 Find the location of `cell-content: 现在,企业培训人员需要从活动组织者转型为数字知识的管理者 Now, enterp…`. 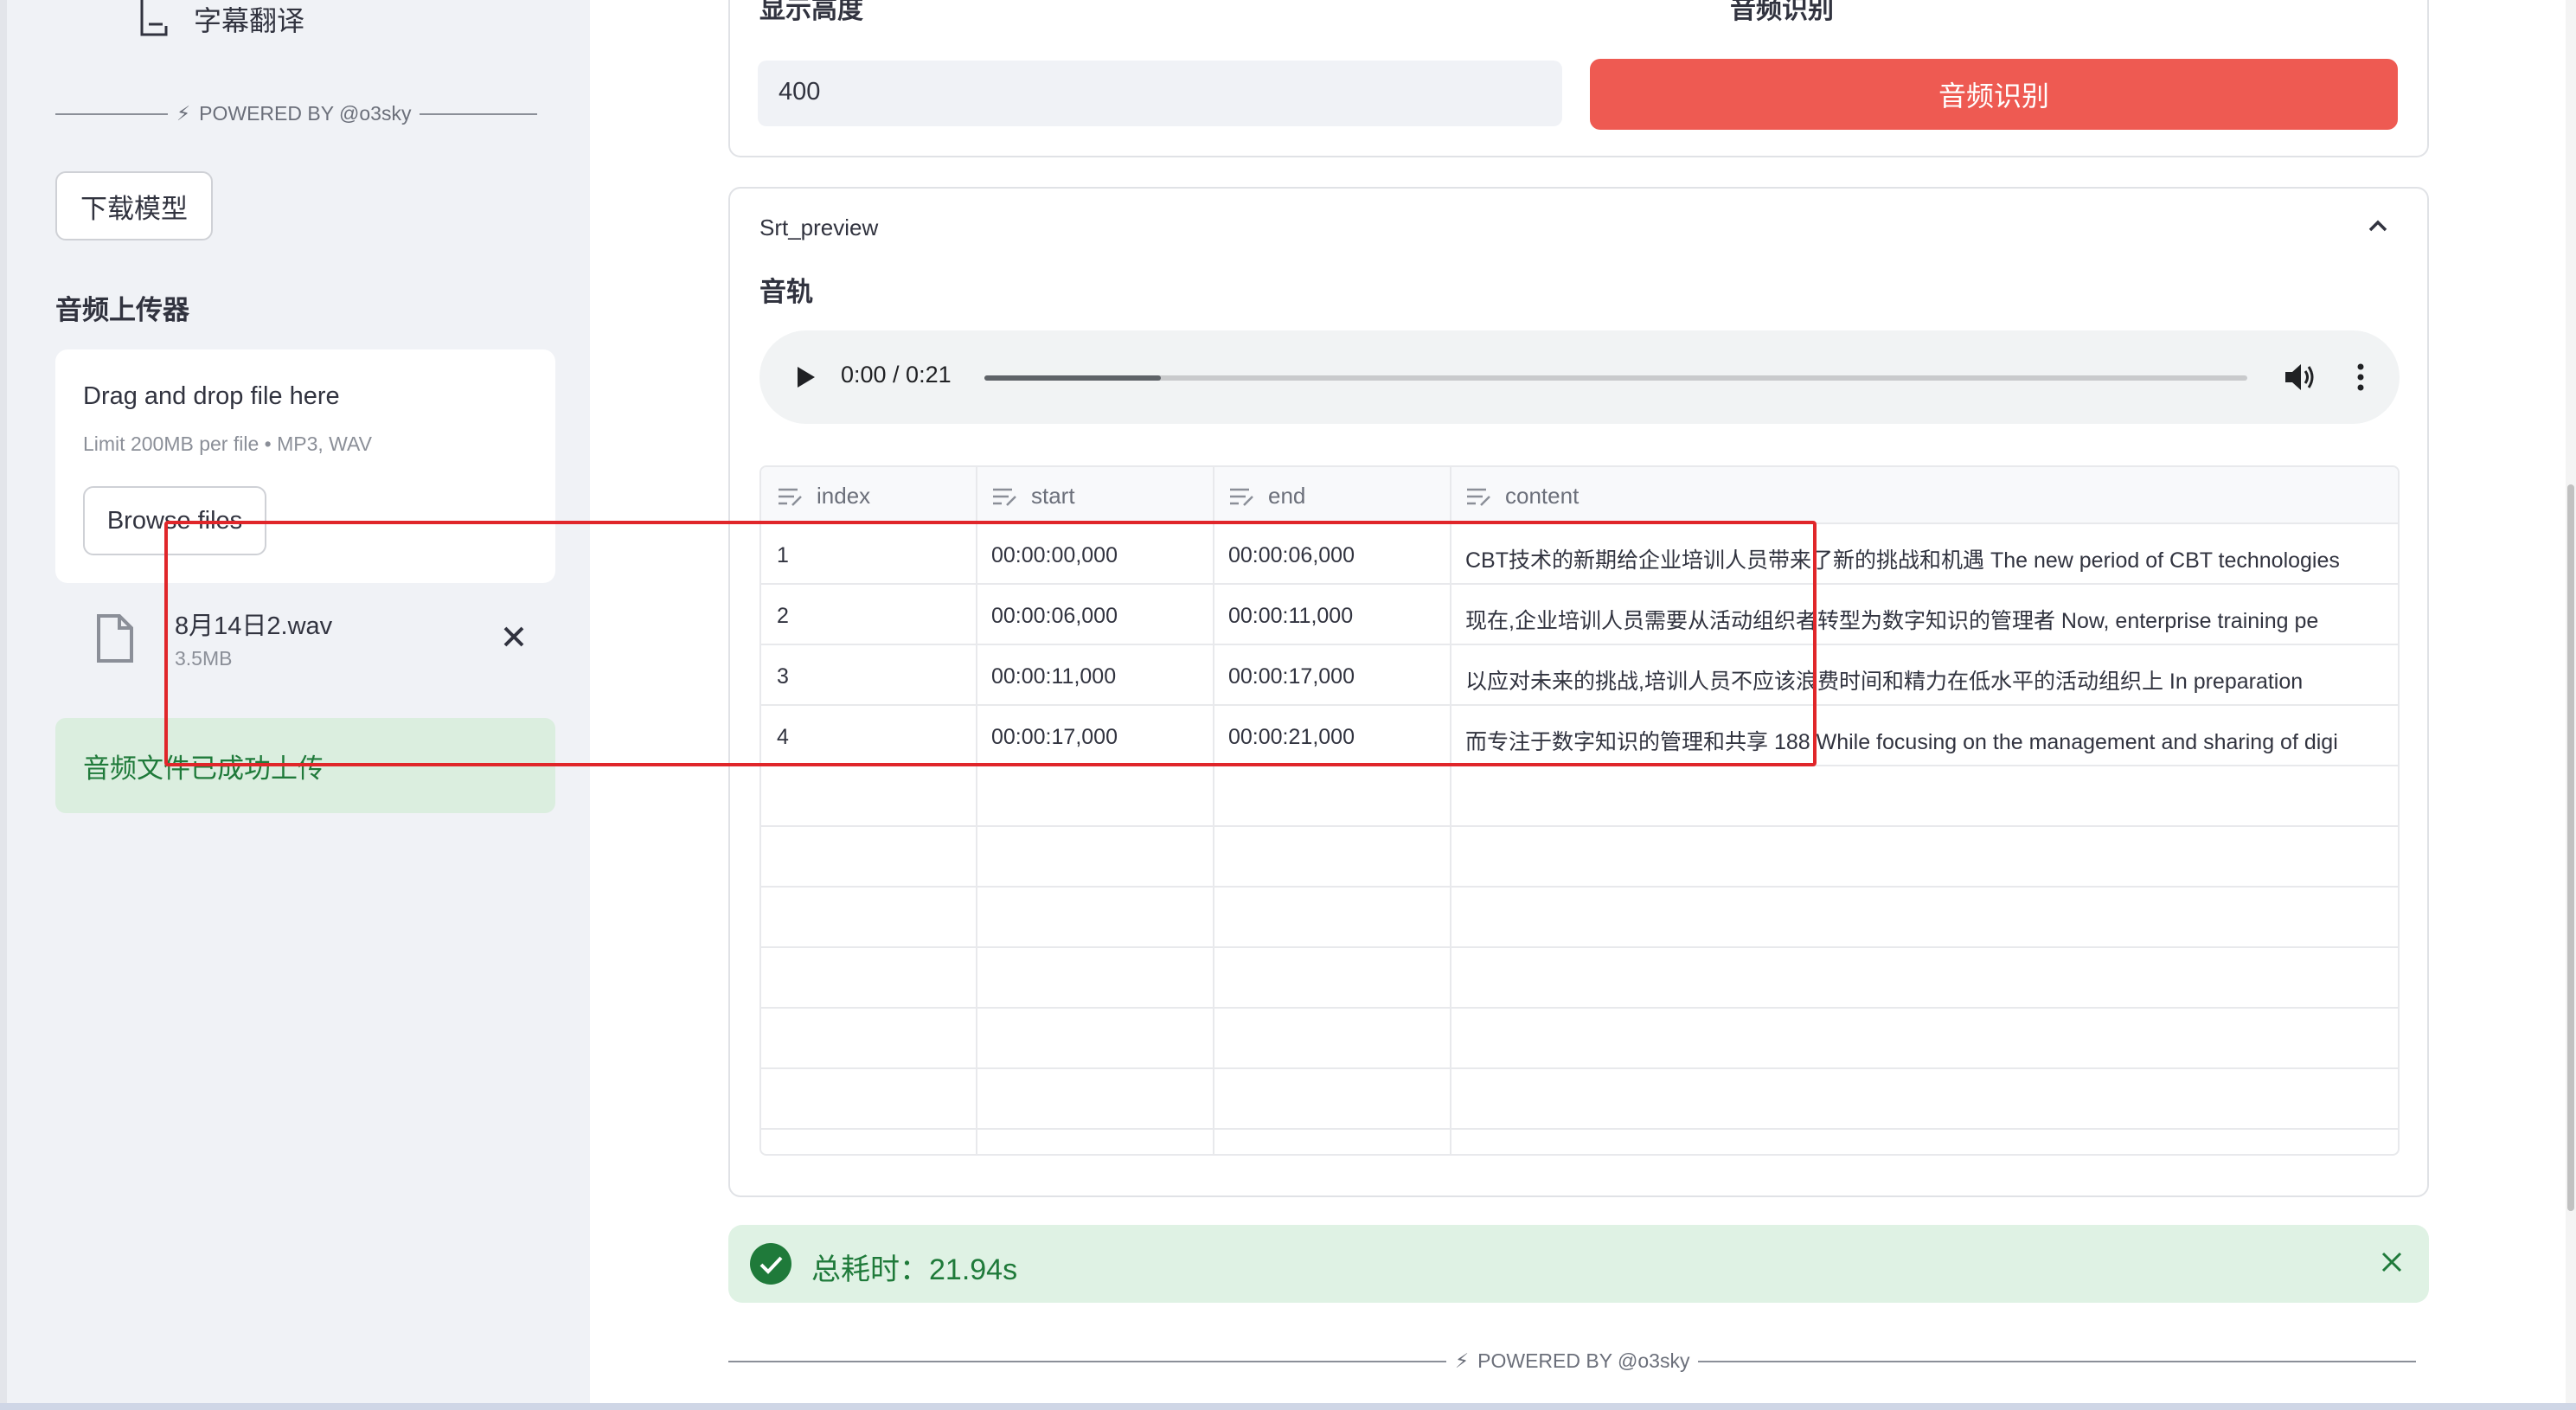

cell-content: 现在,企业培训人员需要从活动组织者转型为数字知识的管理者 Now, enterp… is located at coordinates (1931, 619).